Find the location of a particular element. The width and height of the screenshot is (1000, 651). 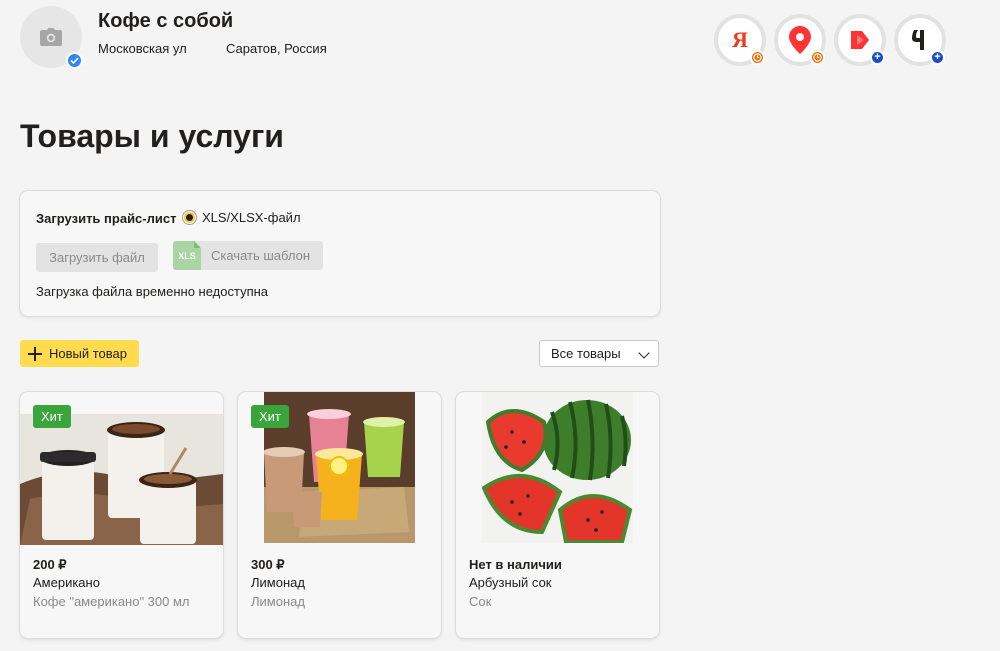

filter-value: Все товары is located at coordinates (586, 353).